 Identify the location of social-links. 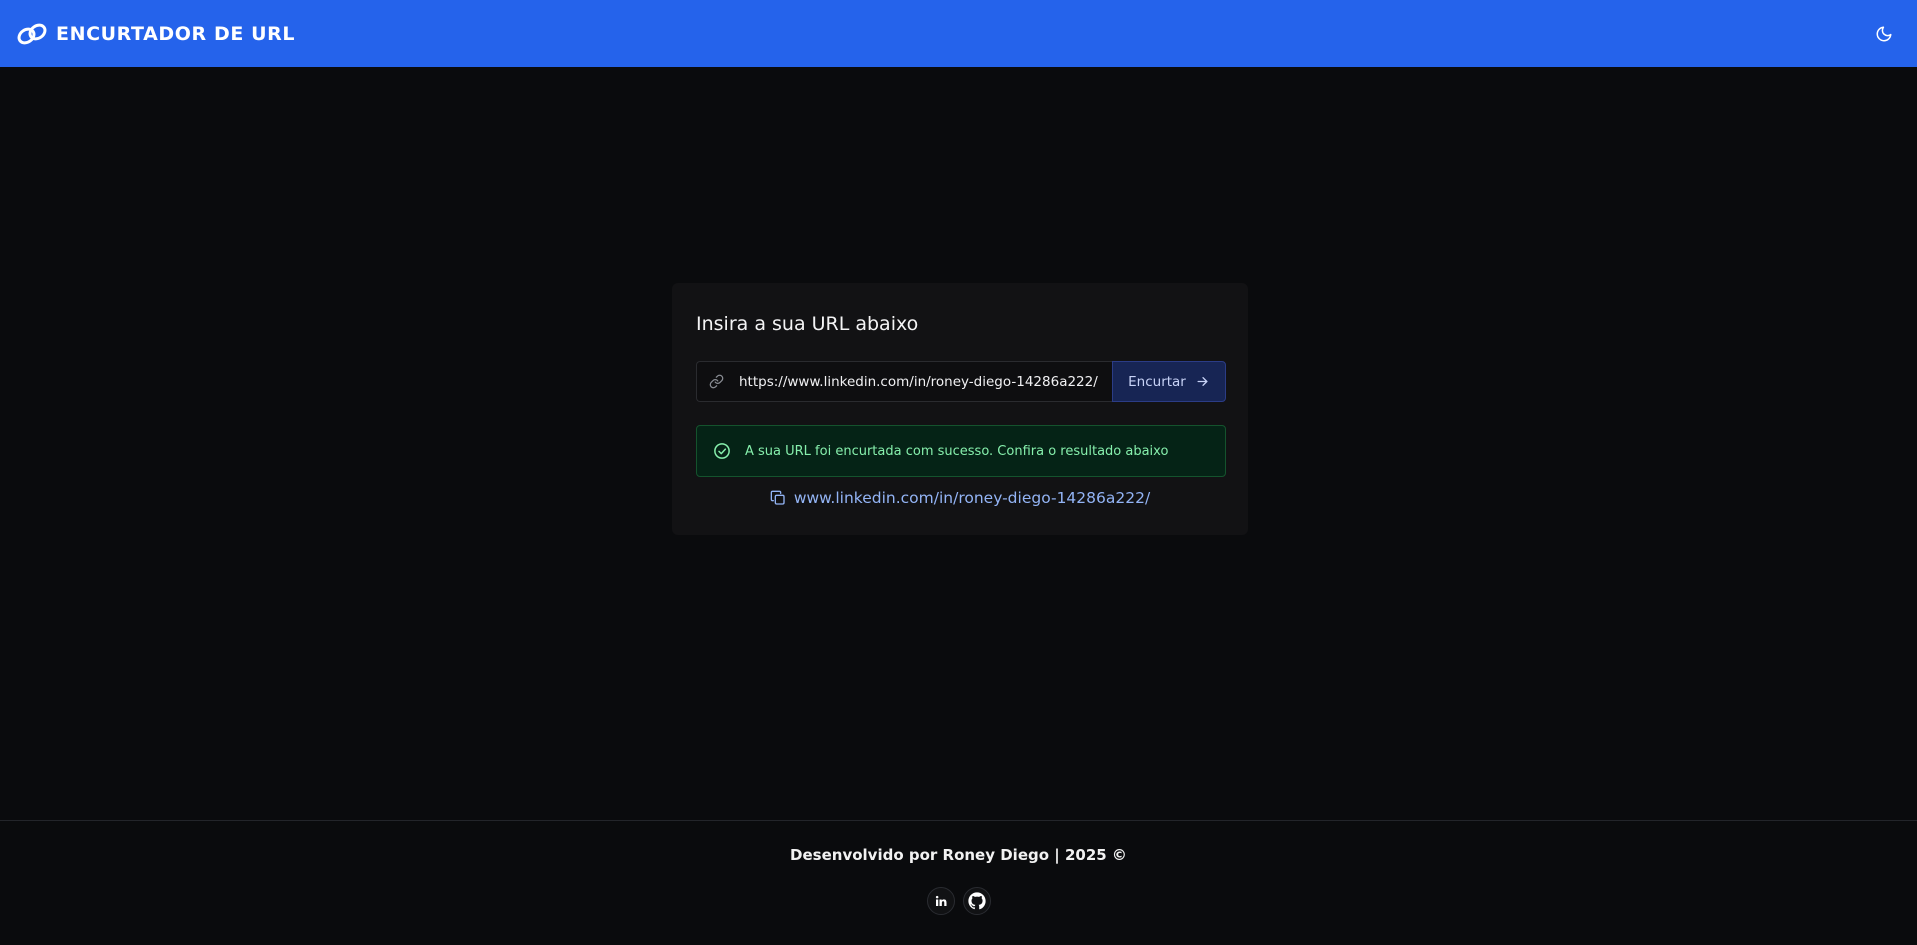
(958, 901).